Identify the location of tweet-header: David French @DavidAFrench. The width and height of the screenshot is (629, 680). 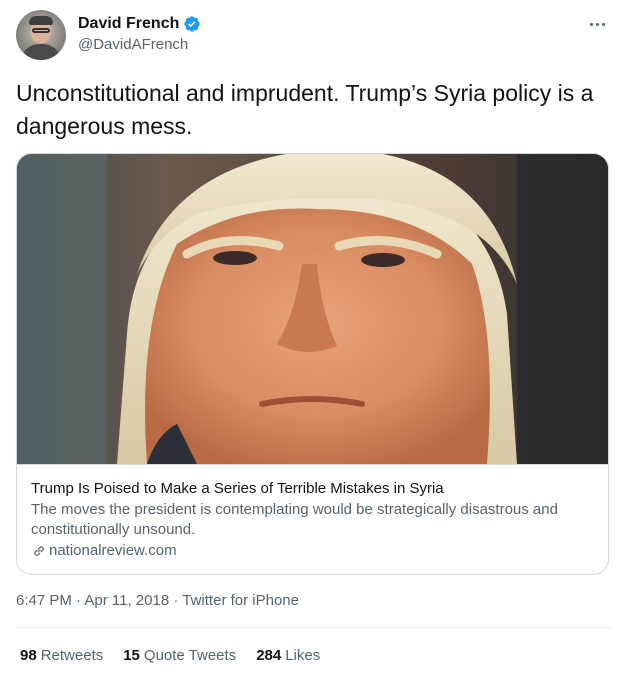
(314, 36).